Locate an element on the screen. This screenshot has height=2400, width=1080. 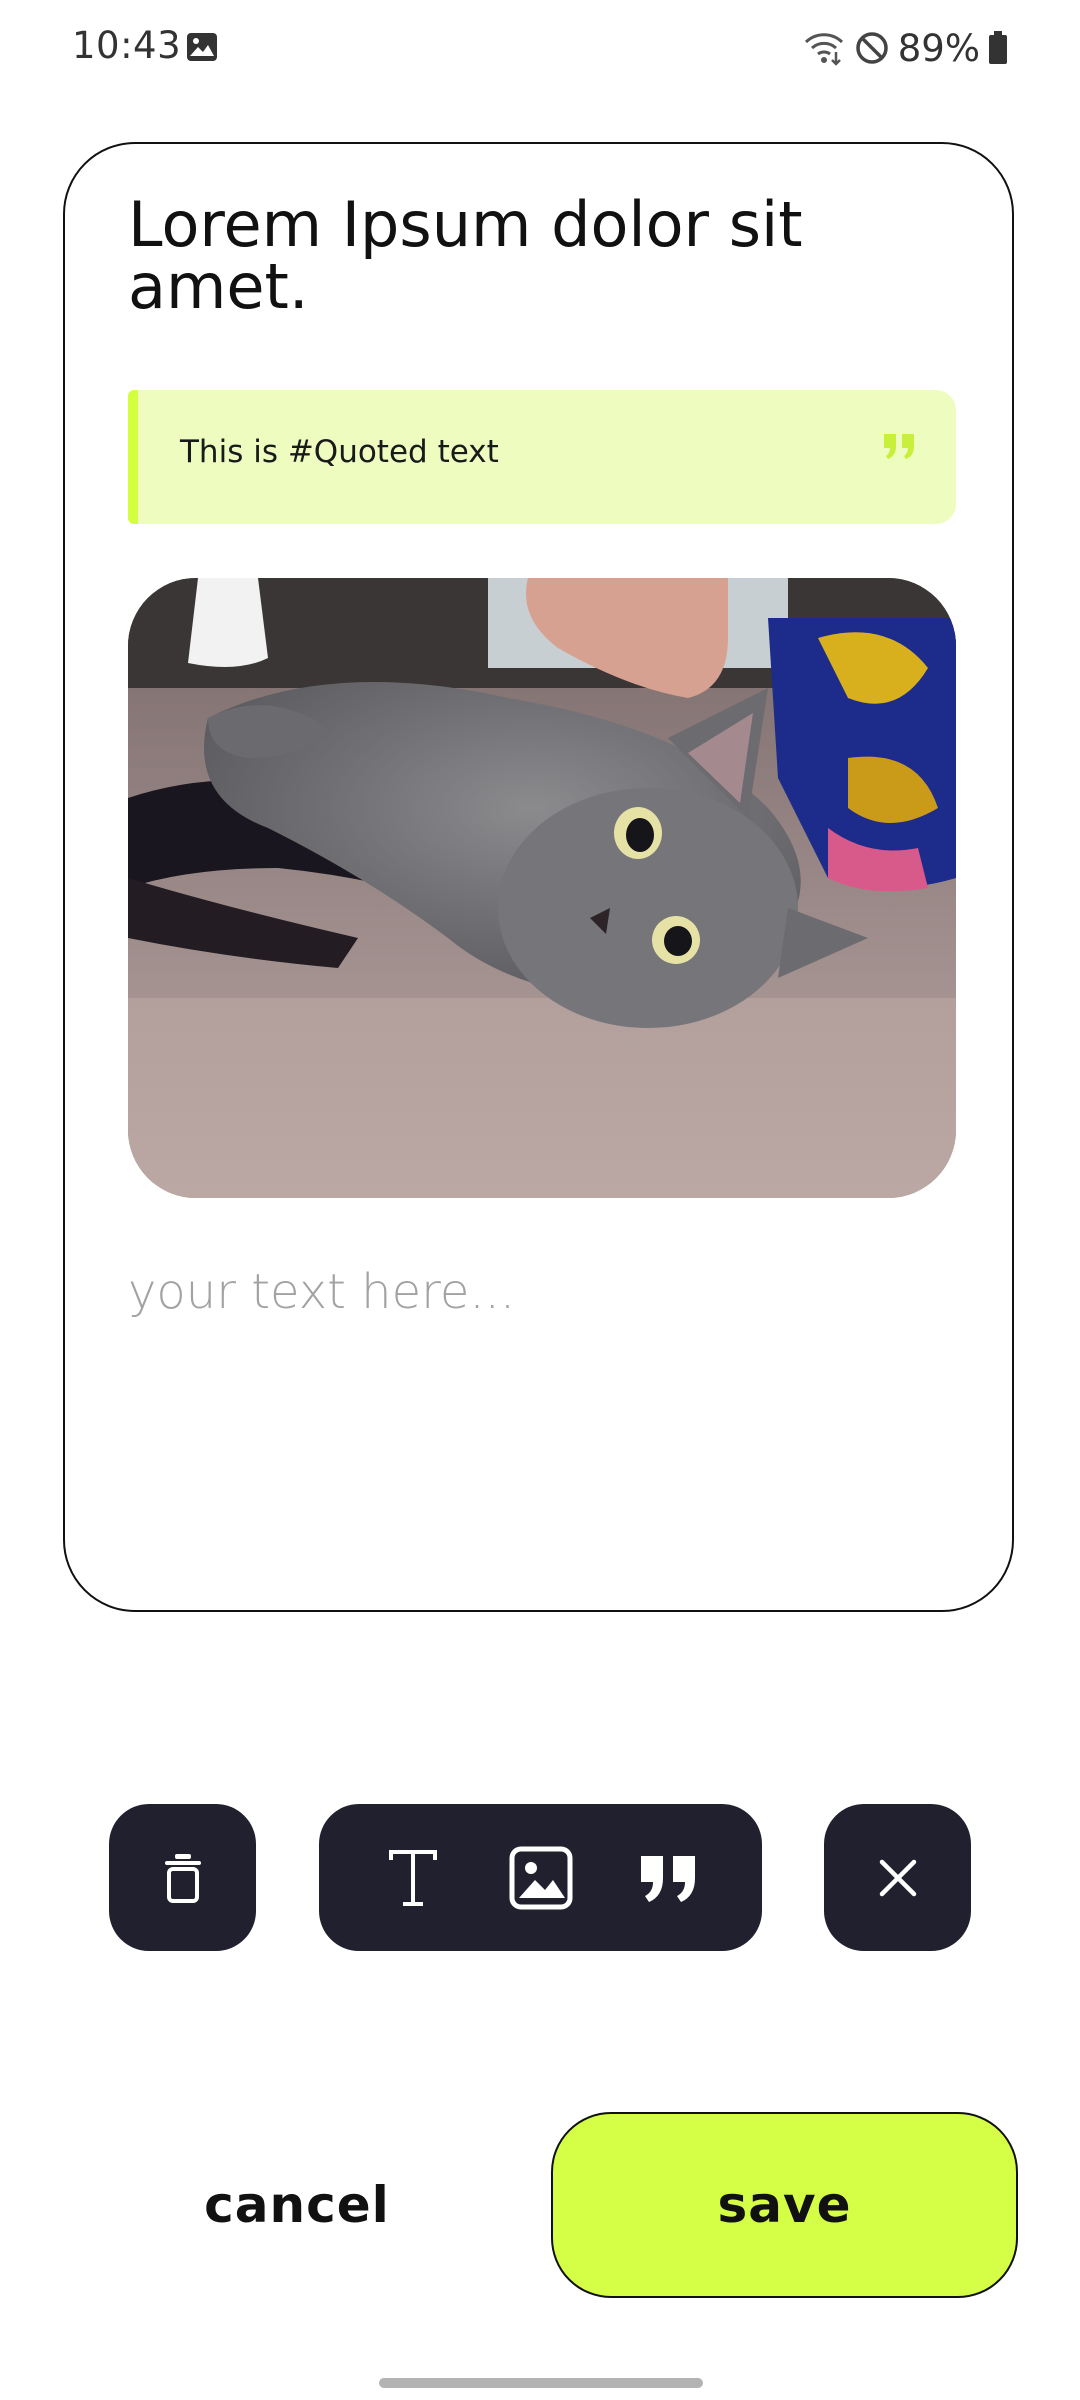
quote-icon is located at coordinates (667, 1878).